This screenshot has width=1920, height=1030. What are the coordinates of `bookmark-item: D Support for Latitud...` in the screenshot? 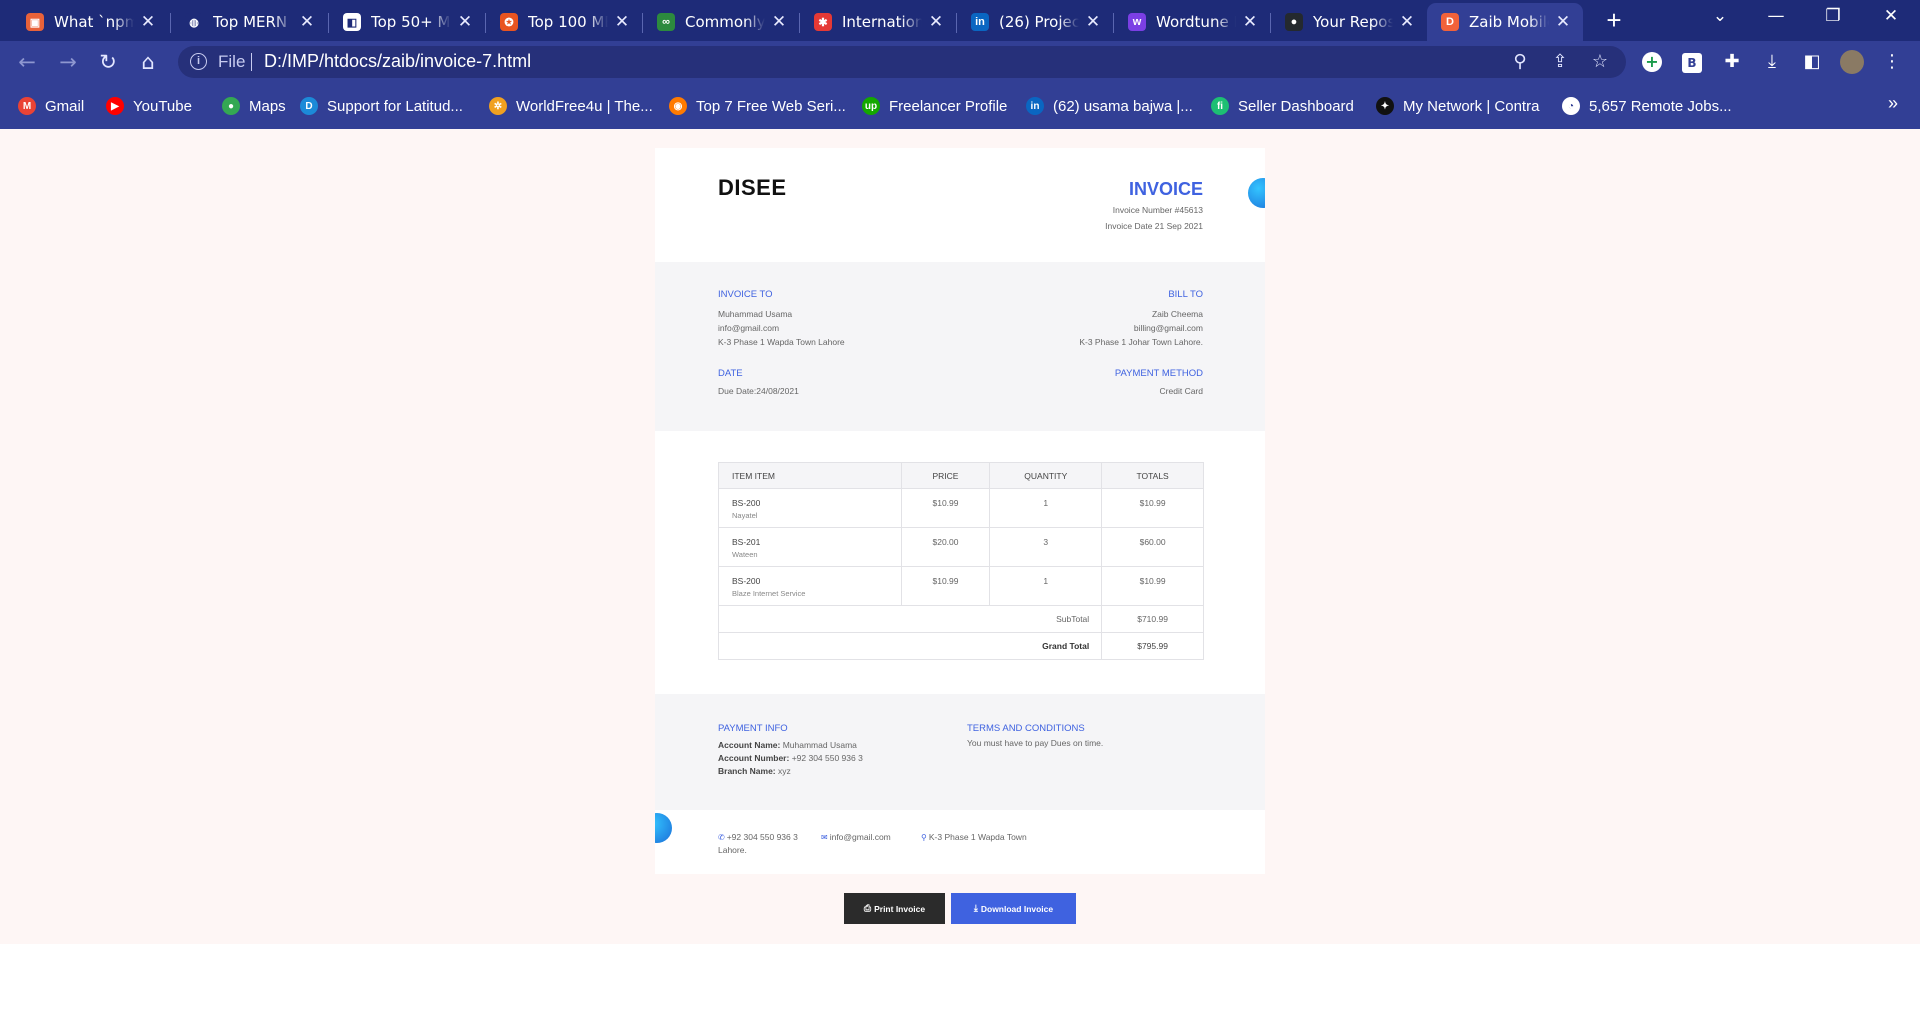 It's located at (381, 106).